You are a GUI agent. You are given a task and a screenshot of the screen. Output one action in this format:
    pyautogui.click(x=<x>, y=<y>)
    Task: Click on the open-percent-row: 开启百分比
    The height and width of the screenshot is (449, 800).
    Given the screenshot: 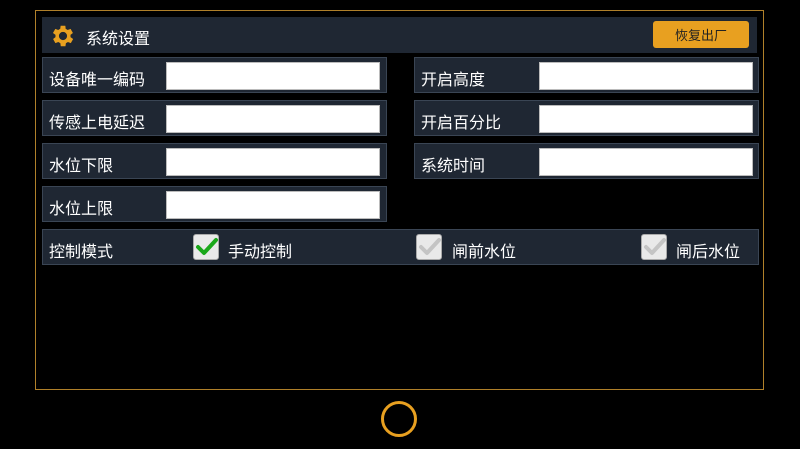 What is the action you would take?
    pyautogui.click(x=586, y=118)
    